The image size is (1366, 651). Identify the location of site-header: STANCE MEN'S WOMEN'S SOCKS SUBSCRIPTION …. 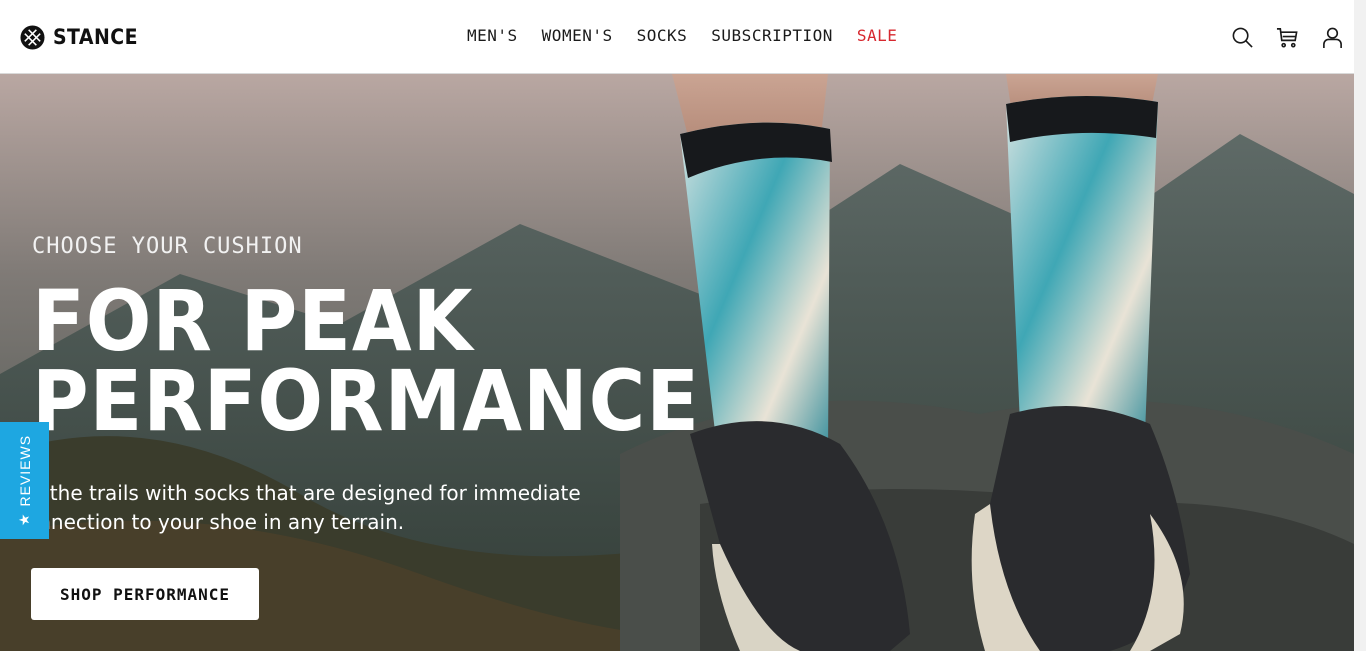
(677, 37).